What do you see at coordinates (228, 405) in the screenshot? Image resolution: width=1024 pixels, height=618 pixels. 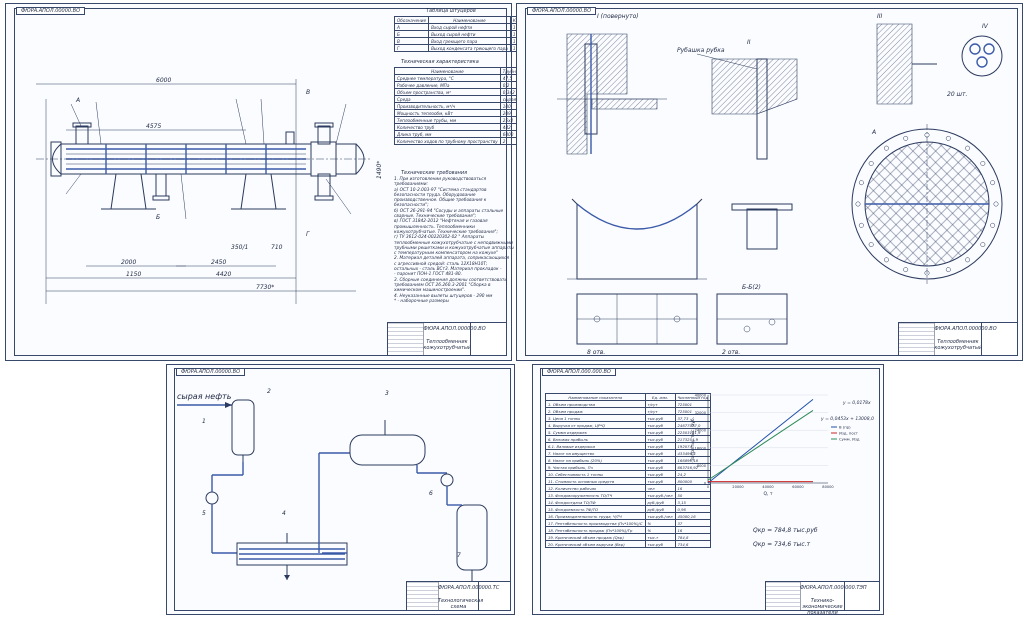 I see `arrow-icon` at bounding box center [228, 405].